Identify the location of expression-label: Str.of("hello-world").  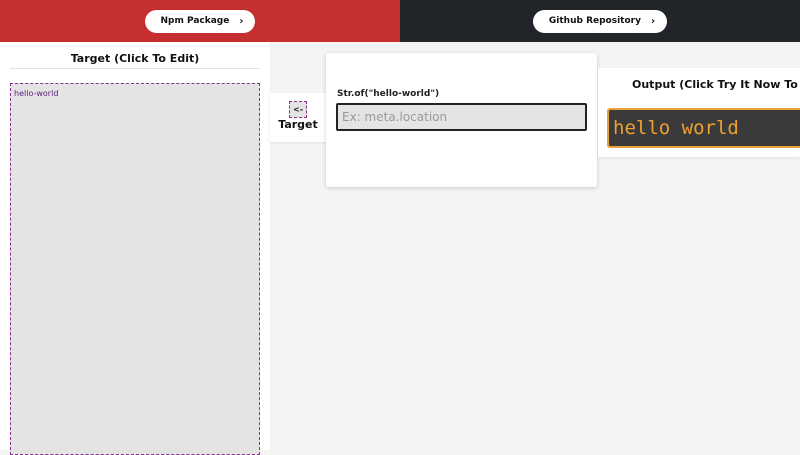
(388, 94).